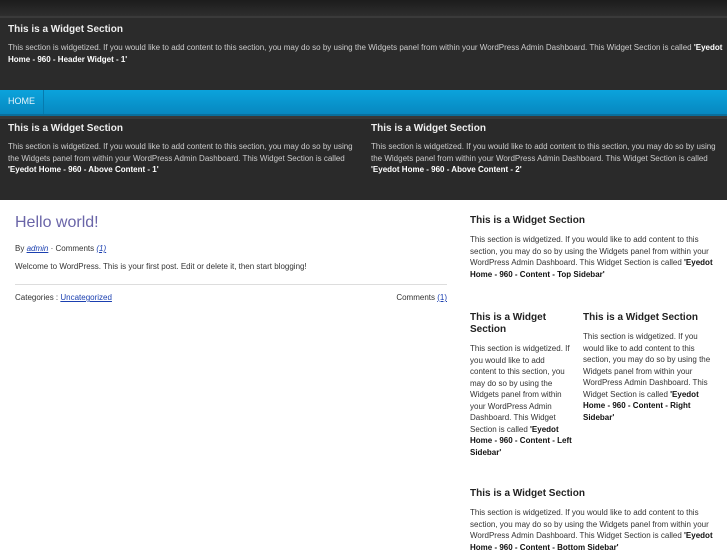 The height and width of the screenshot is (553, 727). I want to click on categories-label: Categories :, so click(38, 297).